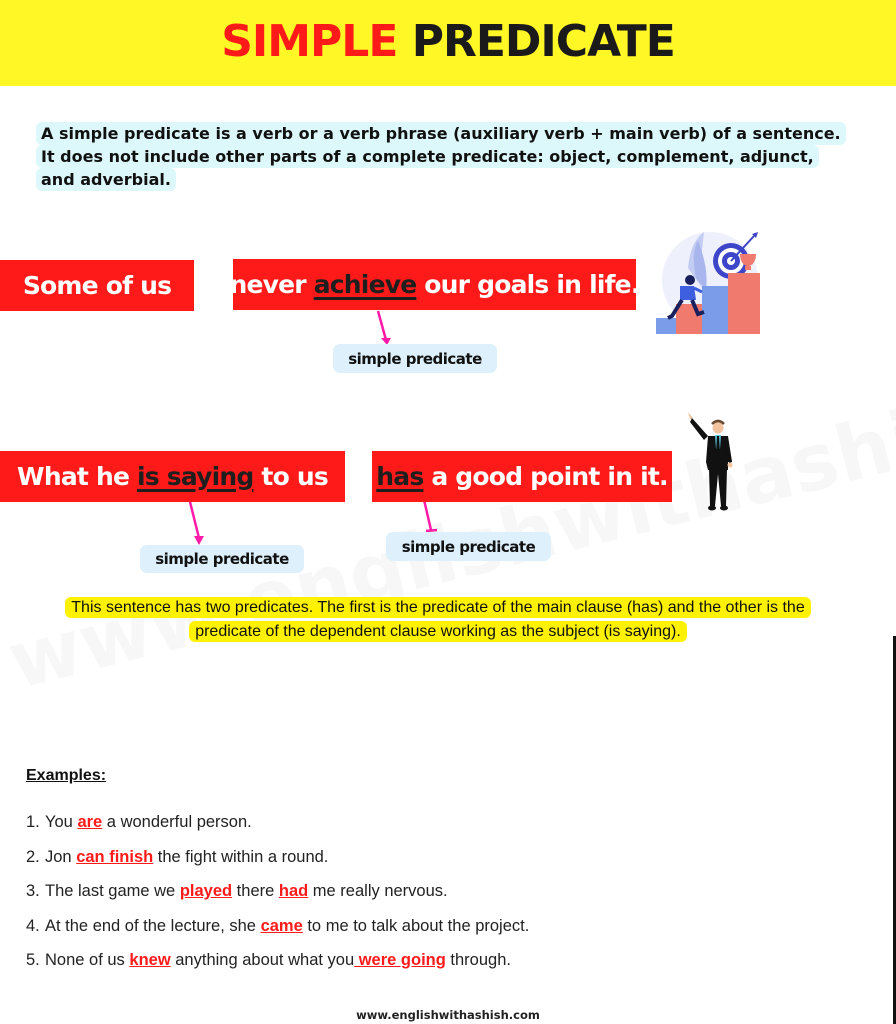 The height and width of the screenshot is (1024, 896). I want to click on example-text: to me to talk about the project., so click(416, 925).